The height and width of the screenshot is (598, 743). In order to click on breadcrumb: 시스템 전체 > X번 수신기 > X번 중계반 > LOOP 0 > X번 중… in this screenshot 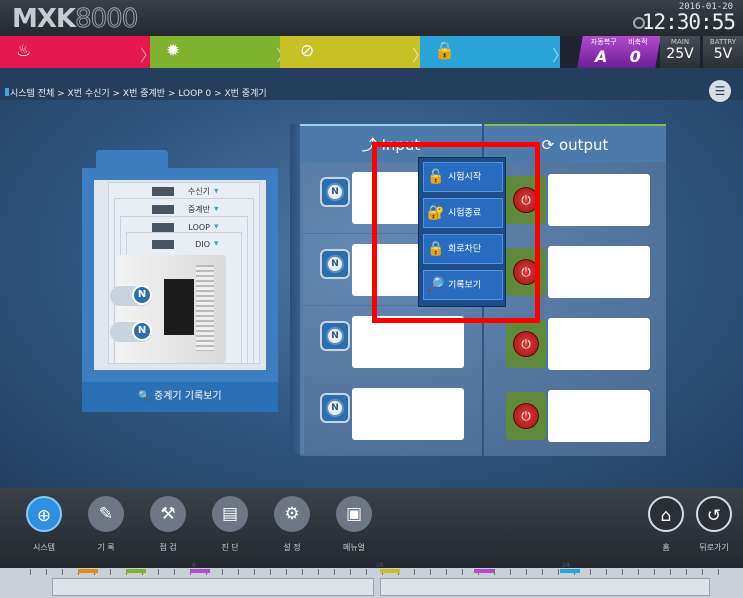, I will do `click(138, 92)`.